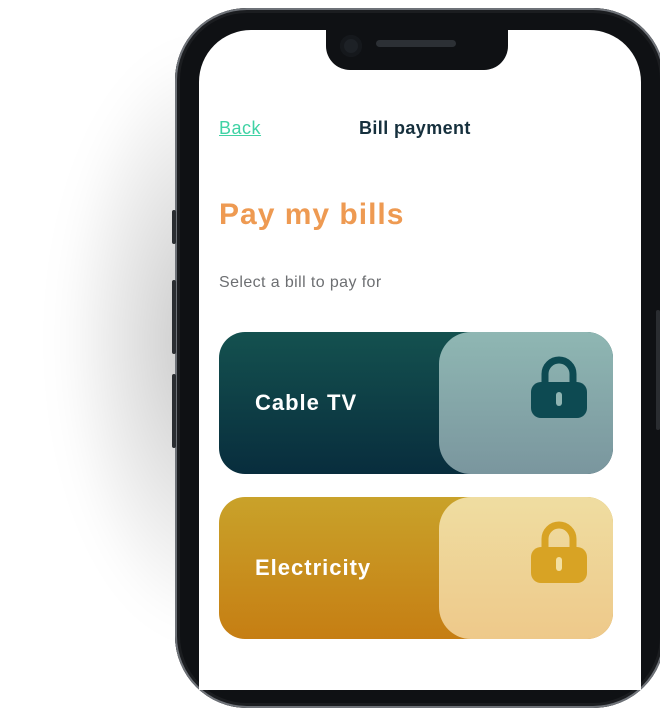 The height and width of the screenshot is (708, 660). I want to click on bill-card-cable-tv: Cable TV, so click(416, 403).